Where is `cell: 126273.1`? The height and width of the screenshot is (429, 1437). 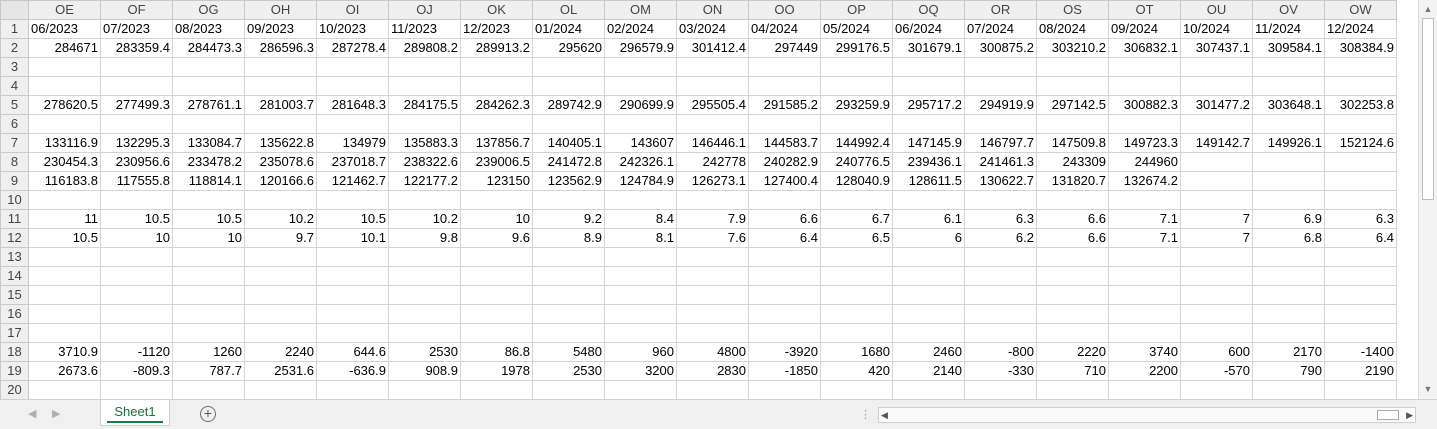 cell: 126273.1 is located at coordinates (712, 181).